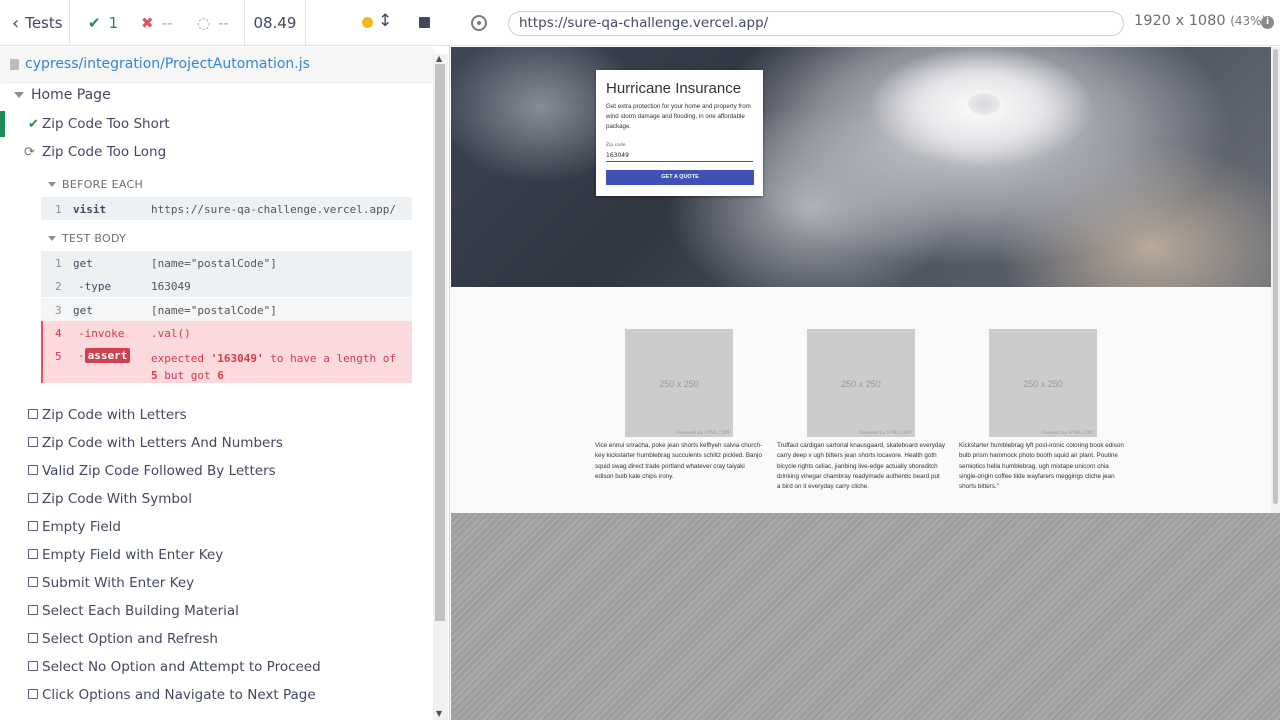 The height and width of the screenshot is (720, 1280). I want to click on reporter-scrollbar: ▲ ▼, so click(440, 387).